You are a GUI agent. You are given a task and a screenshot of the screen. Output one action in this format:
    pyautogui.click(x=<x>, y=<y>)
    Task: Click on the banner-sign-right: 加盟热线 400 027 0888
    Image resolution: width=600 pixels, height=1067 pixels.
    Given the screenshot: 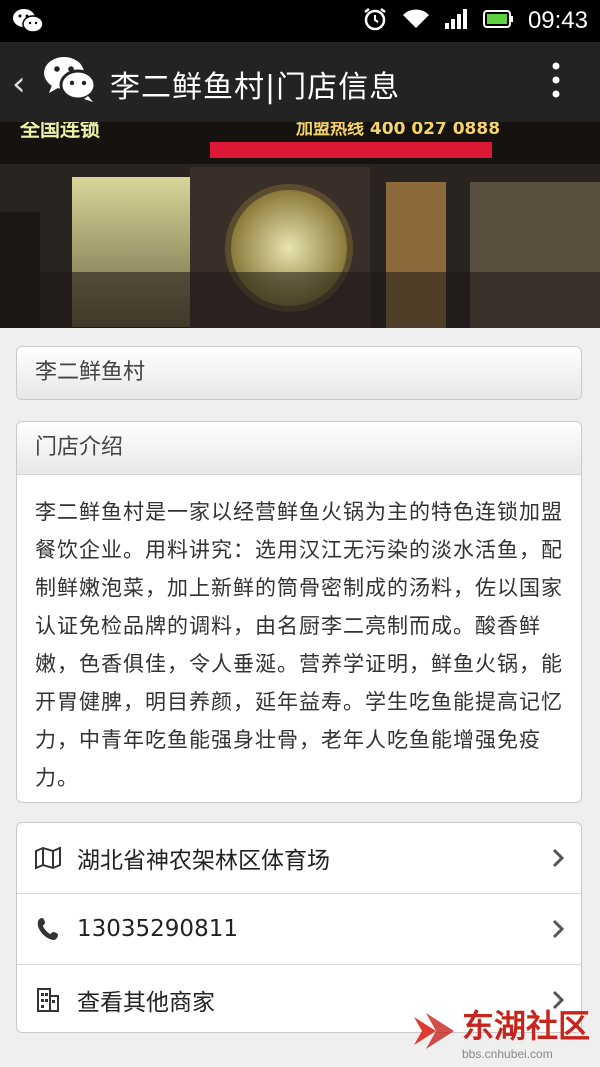 What is the action you would take?
    pyautogui.click(x=397, y=130)
    